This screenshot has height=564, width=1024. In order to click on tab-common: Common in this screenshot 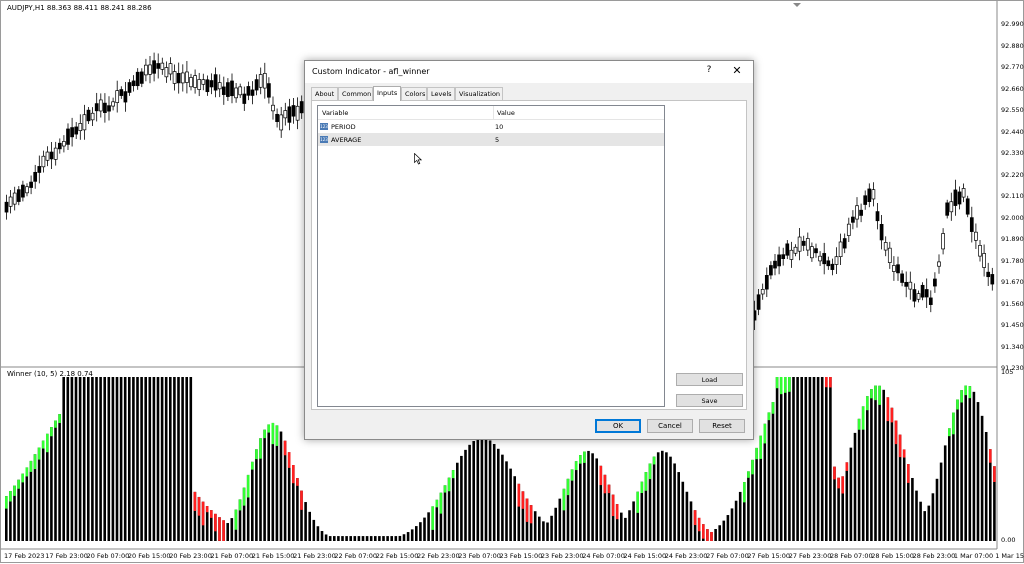, I will do `click(355, 93)`.